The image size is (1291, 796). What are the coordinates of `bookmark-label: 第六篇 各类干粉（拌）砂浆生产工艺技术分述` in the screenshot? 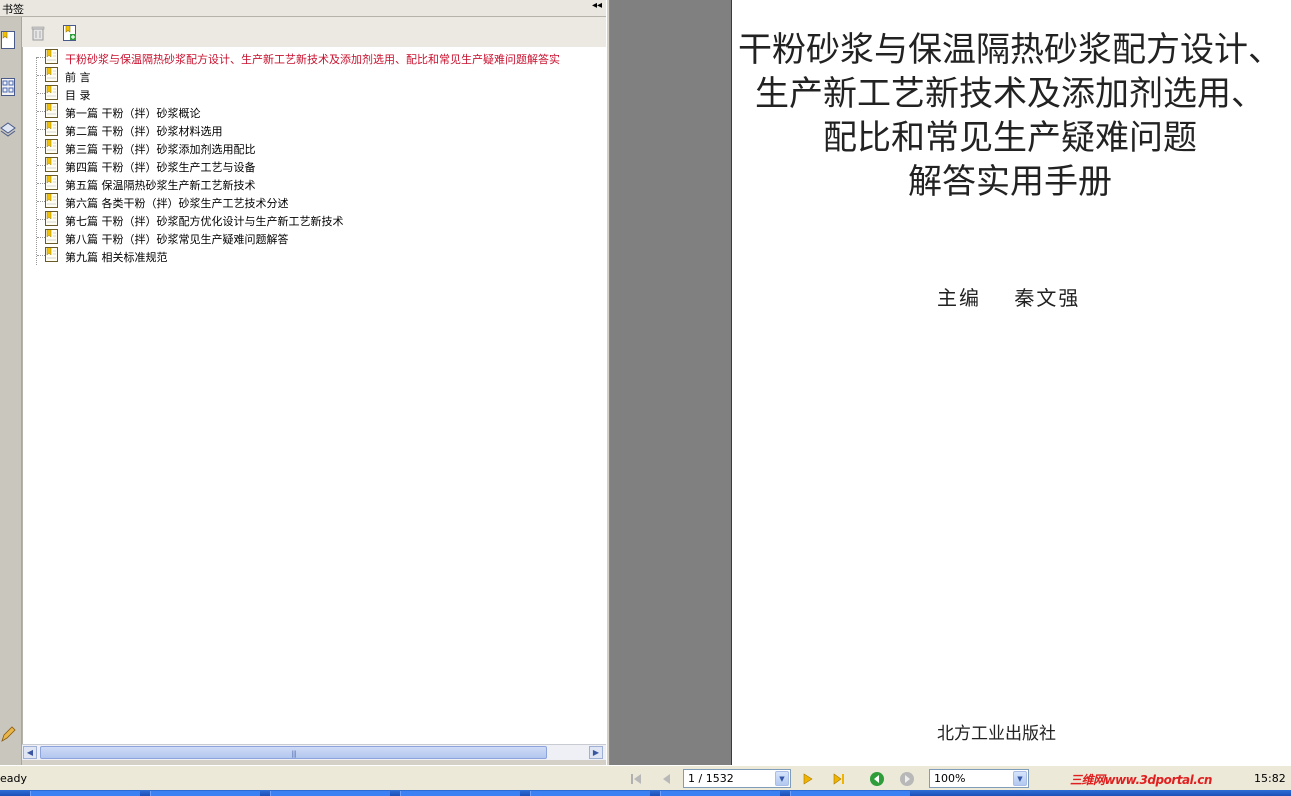 It's located at (177, 203).